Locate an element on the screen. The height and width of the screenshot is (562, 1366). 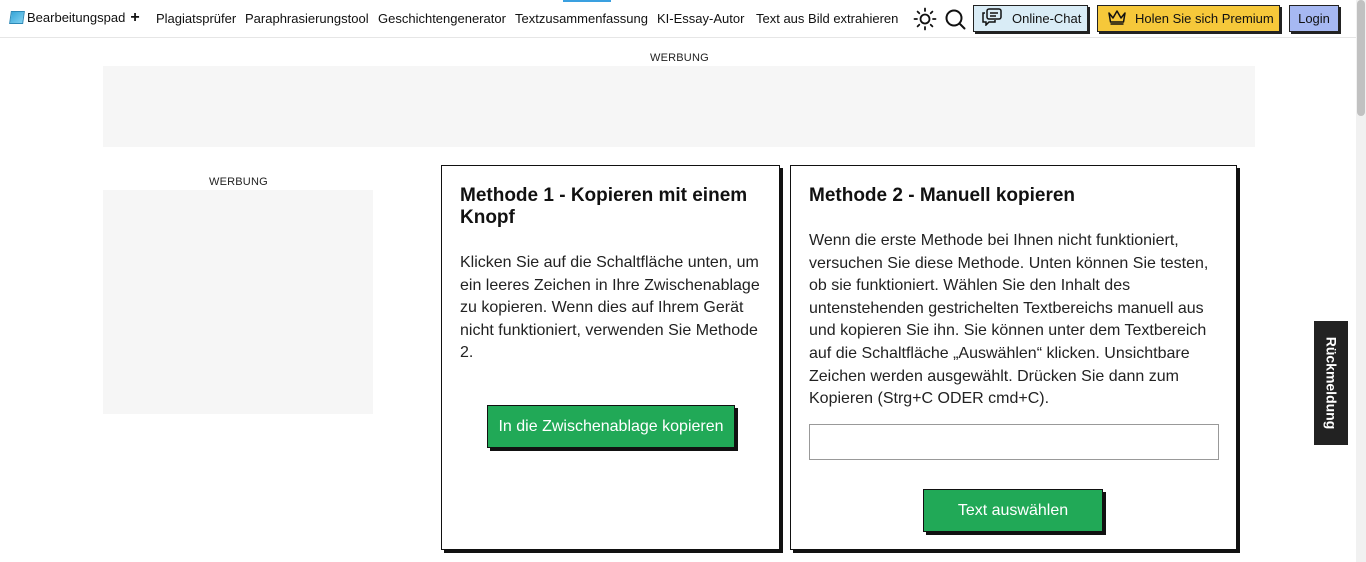
online-chat-button: Online-Chat is located at coordinates (1030, 18).